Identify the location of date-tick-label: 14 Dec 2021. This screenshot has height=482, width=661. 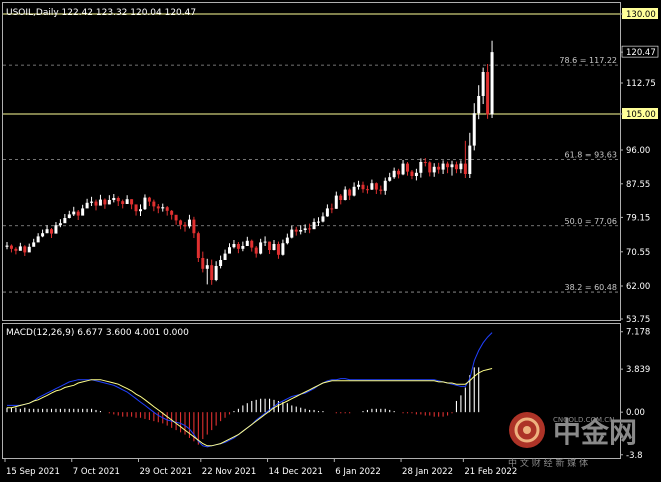
(296, 472).